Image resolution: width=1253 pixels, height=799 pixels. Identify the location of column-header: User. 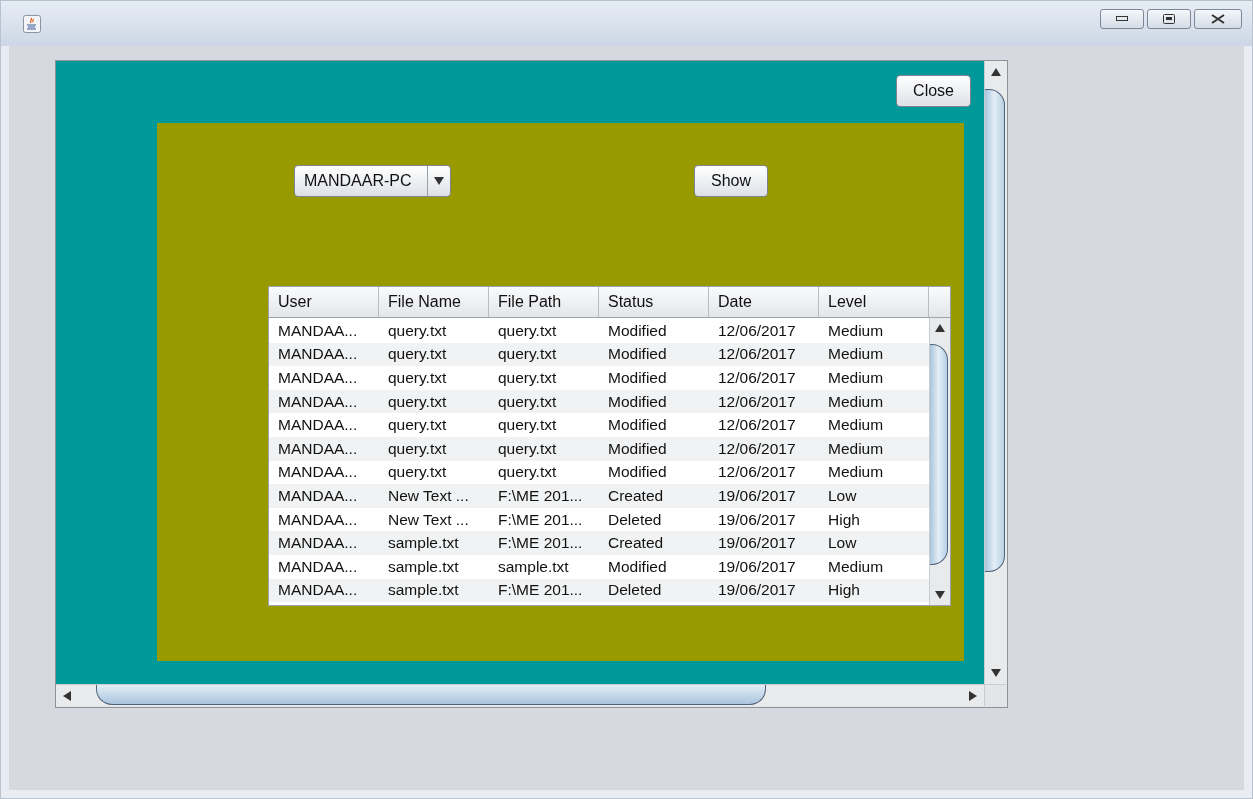
(324, 302).